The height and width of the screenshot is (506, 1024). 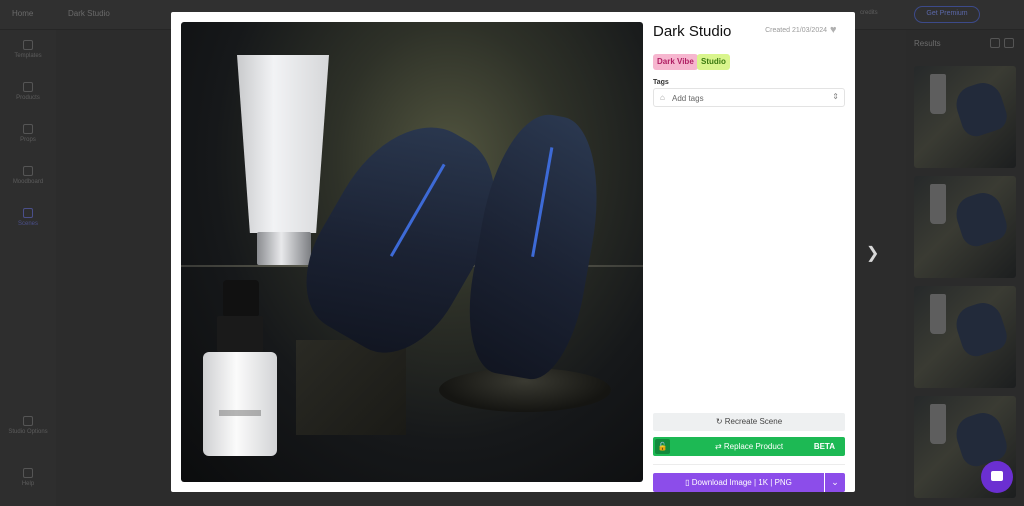 I want to click on credits-text: credits, so click(x=869, y=13).